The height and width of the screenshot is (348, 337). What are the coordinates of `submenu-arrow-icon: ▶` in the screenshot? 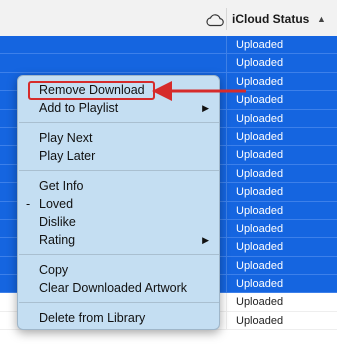 It's located at (205, 240).